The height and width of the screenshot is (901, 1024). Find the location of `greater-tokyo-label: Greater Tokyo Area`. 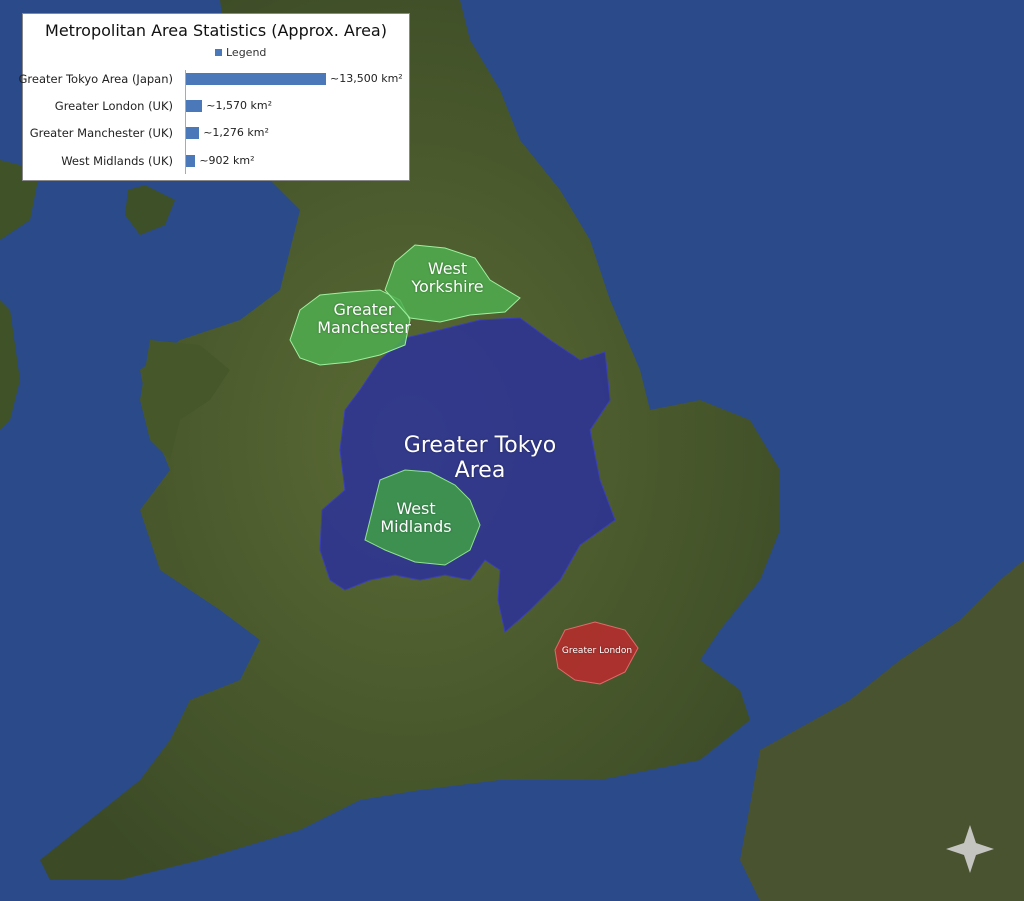

greater-tokyo-label: Greater Tokyo Area is located at coordinates (480, 458).